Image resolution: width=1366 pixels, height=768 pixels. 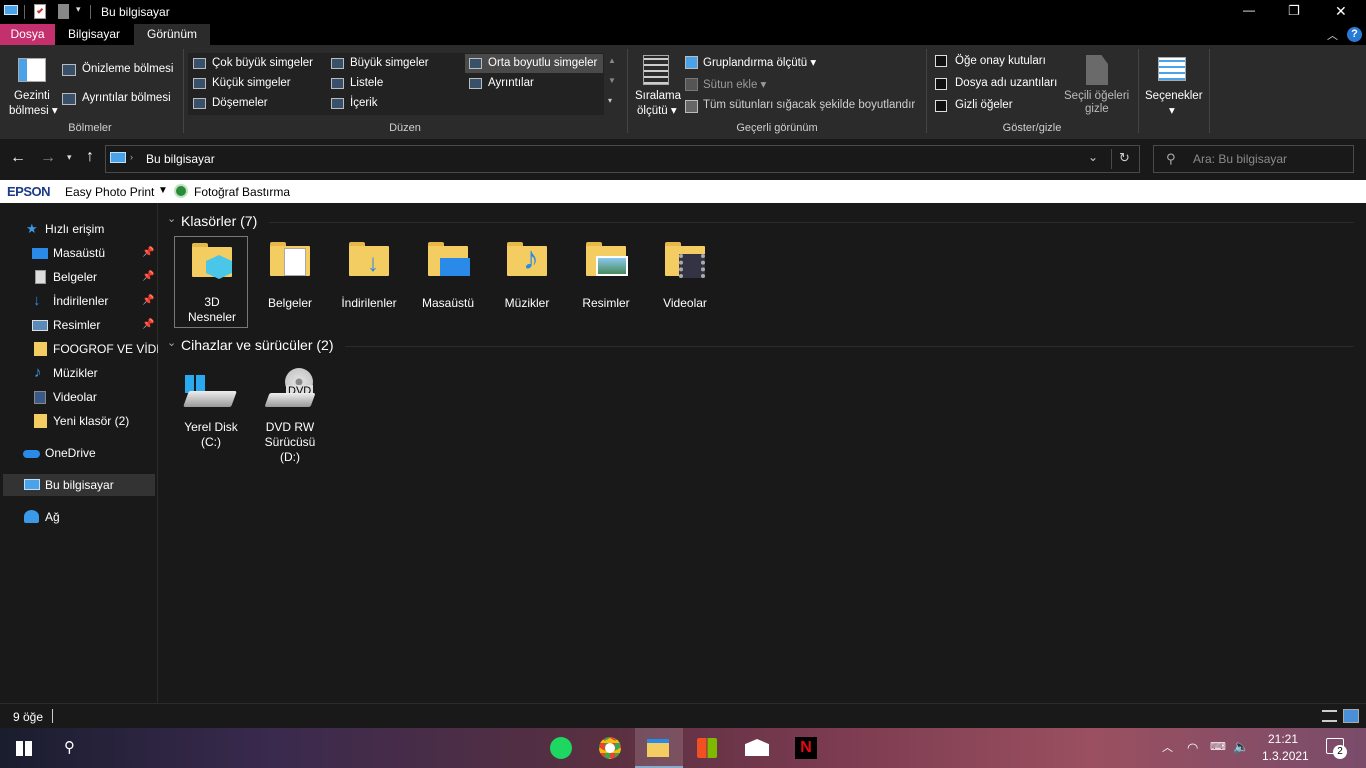 What do you see at coordinates (389, 63) in the screenshot?
I see `layout-large-icons: Büyük simgeler` at bounding box center [389, 63].